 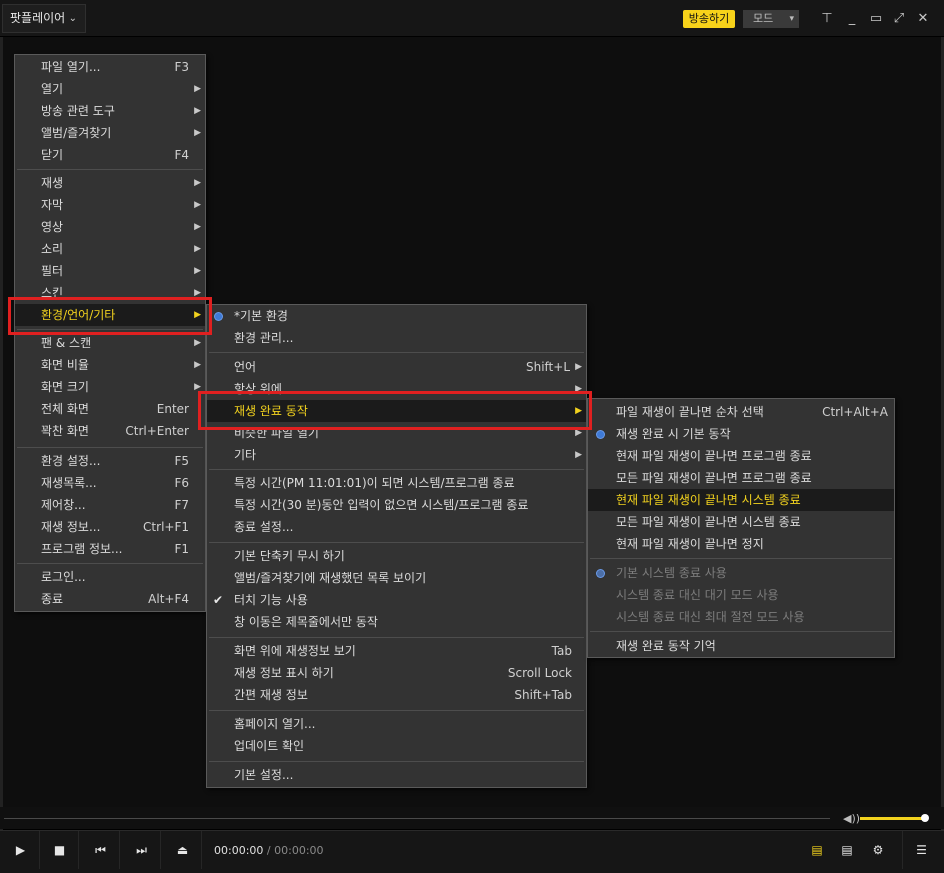 What do you see at coordinates (110, 205) in the screenshot?
I see `menu-item: 자막 ▶` at bounding box center [110, 205].